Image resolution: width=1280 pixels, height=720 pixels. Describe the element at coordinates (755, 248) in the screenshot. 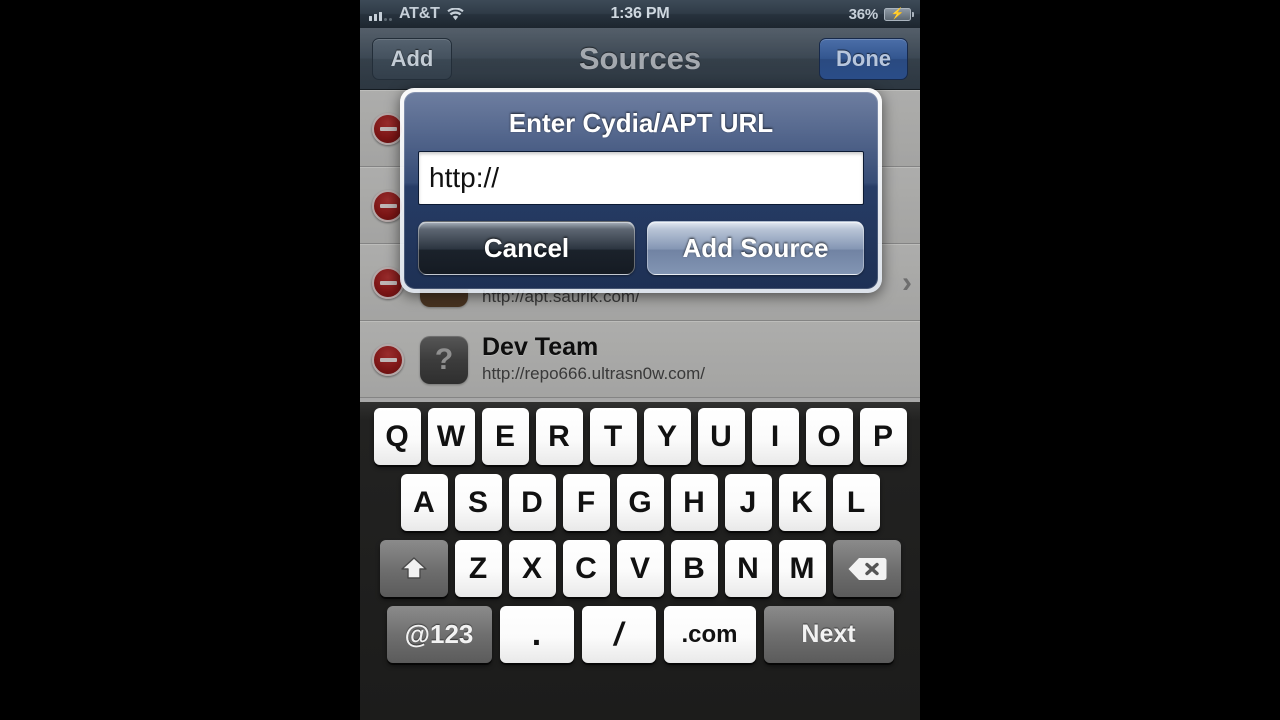

I see `add-source-button: Add Source` at that location.